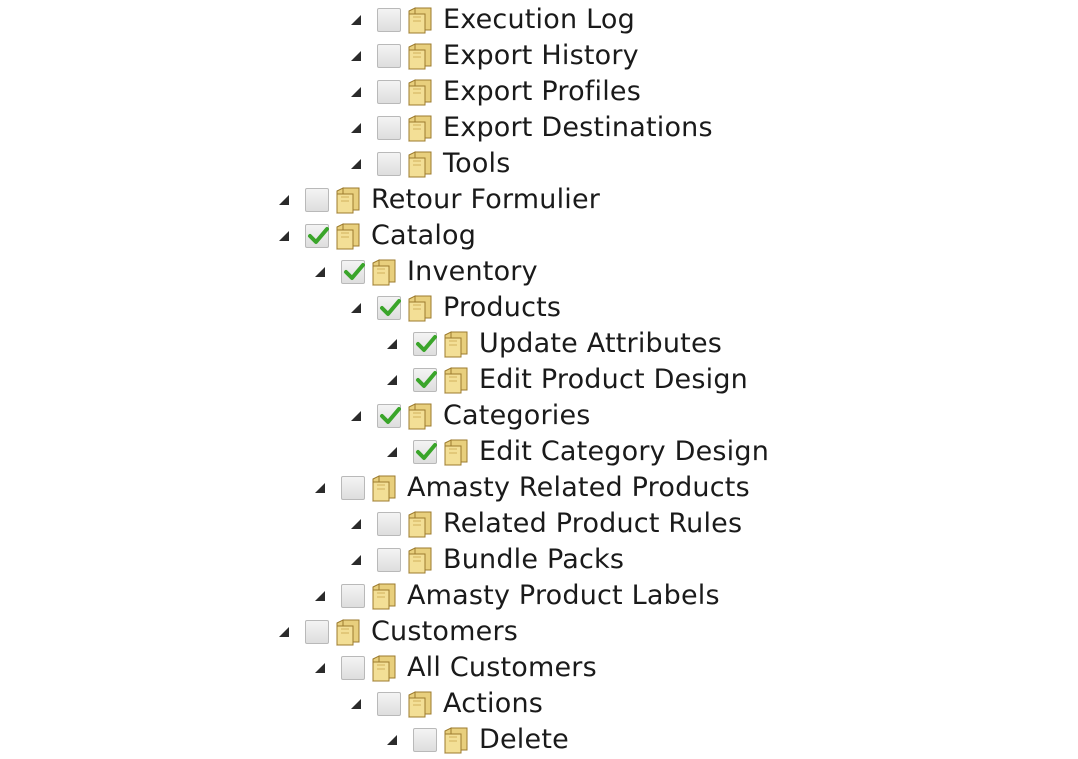 The image size is (1078, 759). I want to click on tree-node: Categories, so click(470, 416).